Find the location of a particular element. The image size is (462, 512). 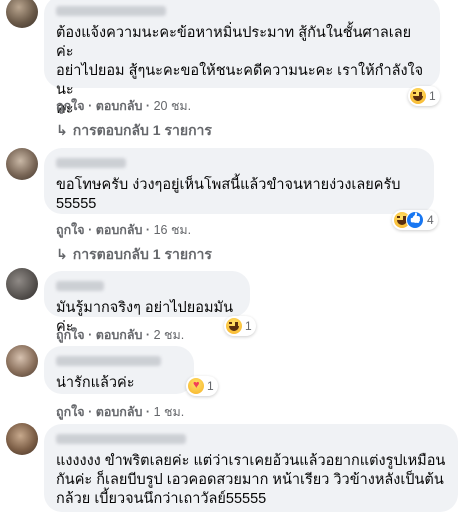

reaction-summary: 4 is located at coordinates (415, 220).